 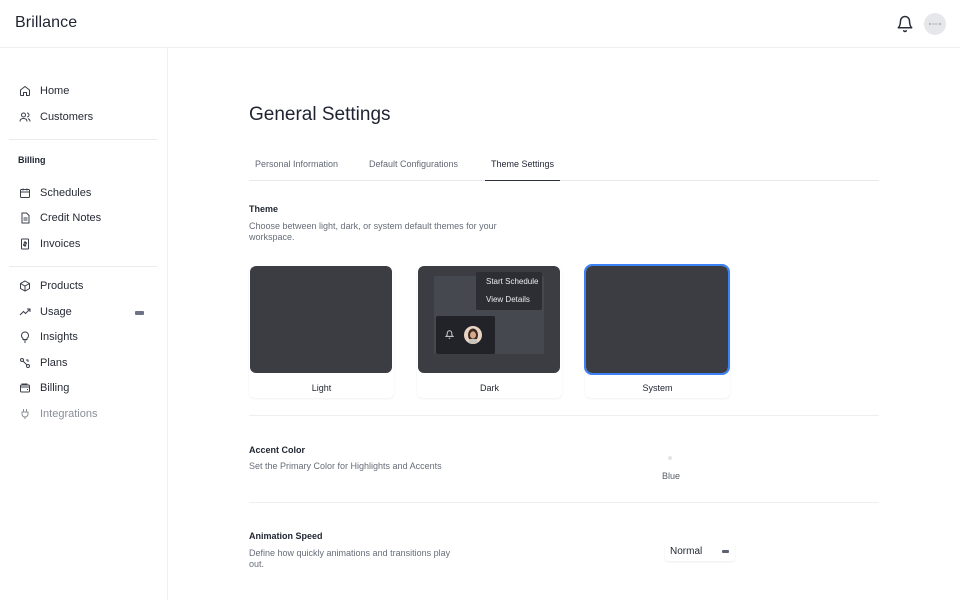 What do you see at coordinates (24, 312) in the screenshot?
I see `trending-up-icon` at bounding box center [24, 312].